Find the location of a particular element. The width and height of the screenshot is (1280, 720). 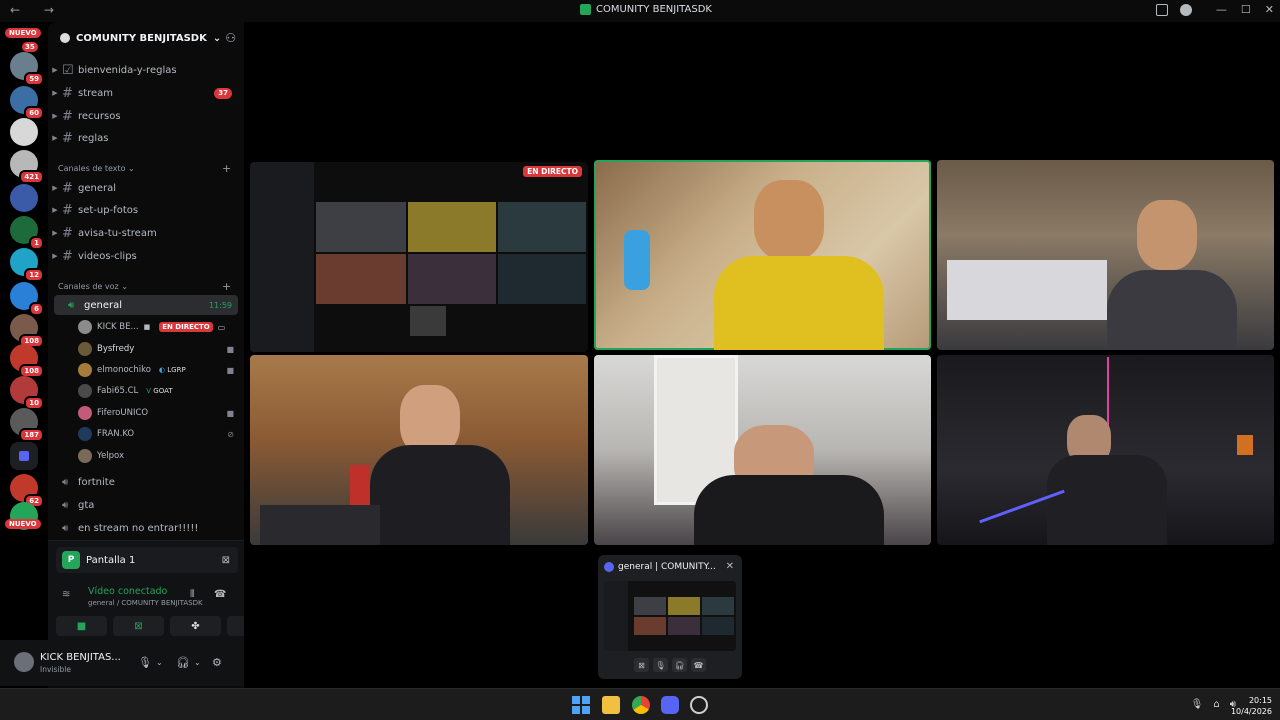

signal-icon: ≋ is located at coordinates (66, 594).